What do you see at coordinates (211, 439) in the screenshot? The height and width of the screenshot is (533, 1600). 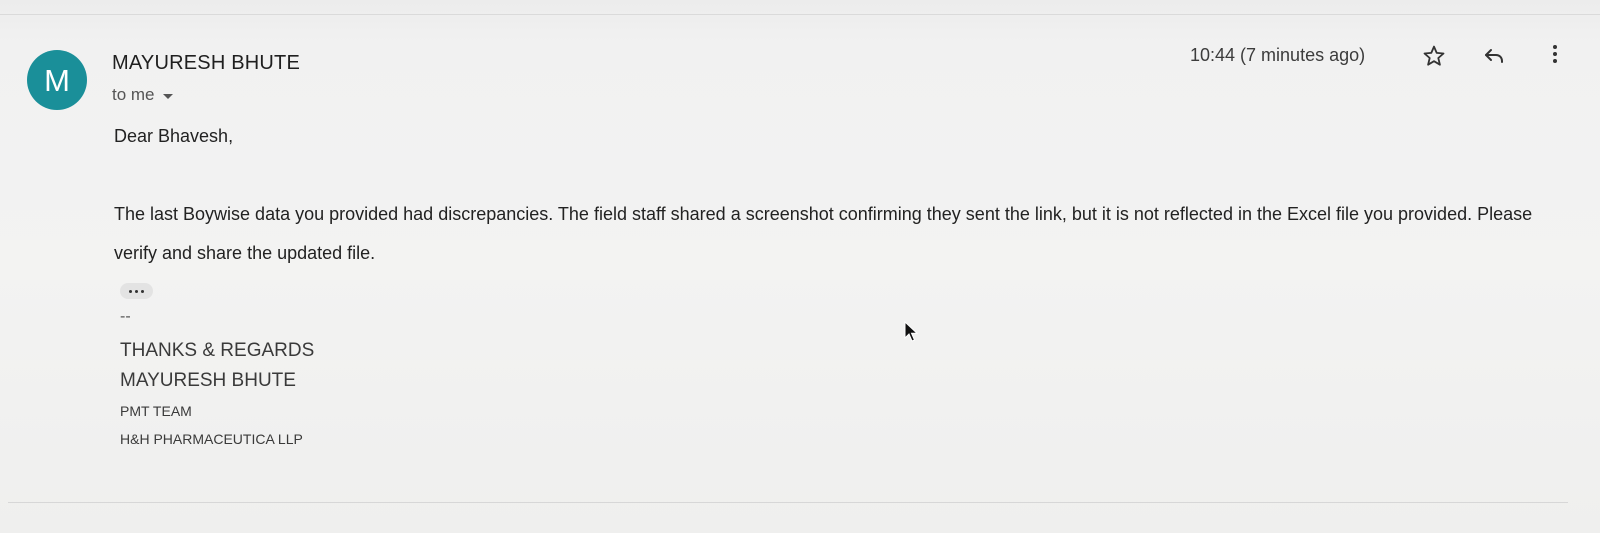 I see `signature-company: H&H PHARMACEUTICA LLP` at bounding box center [211, 439].